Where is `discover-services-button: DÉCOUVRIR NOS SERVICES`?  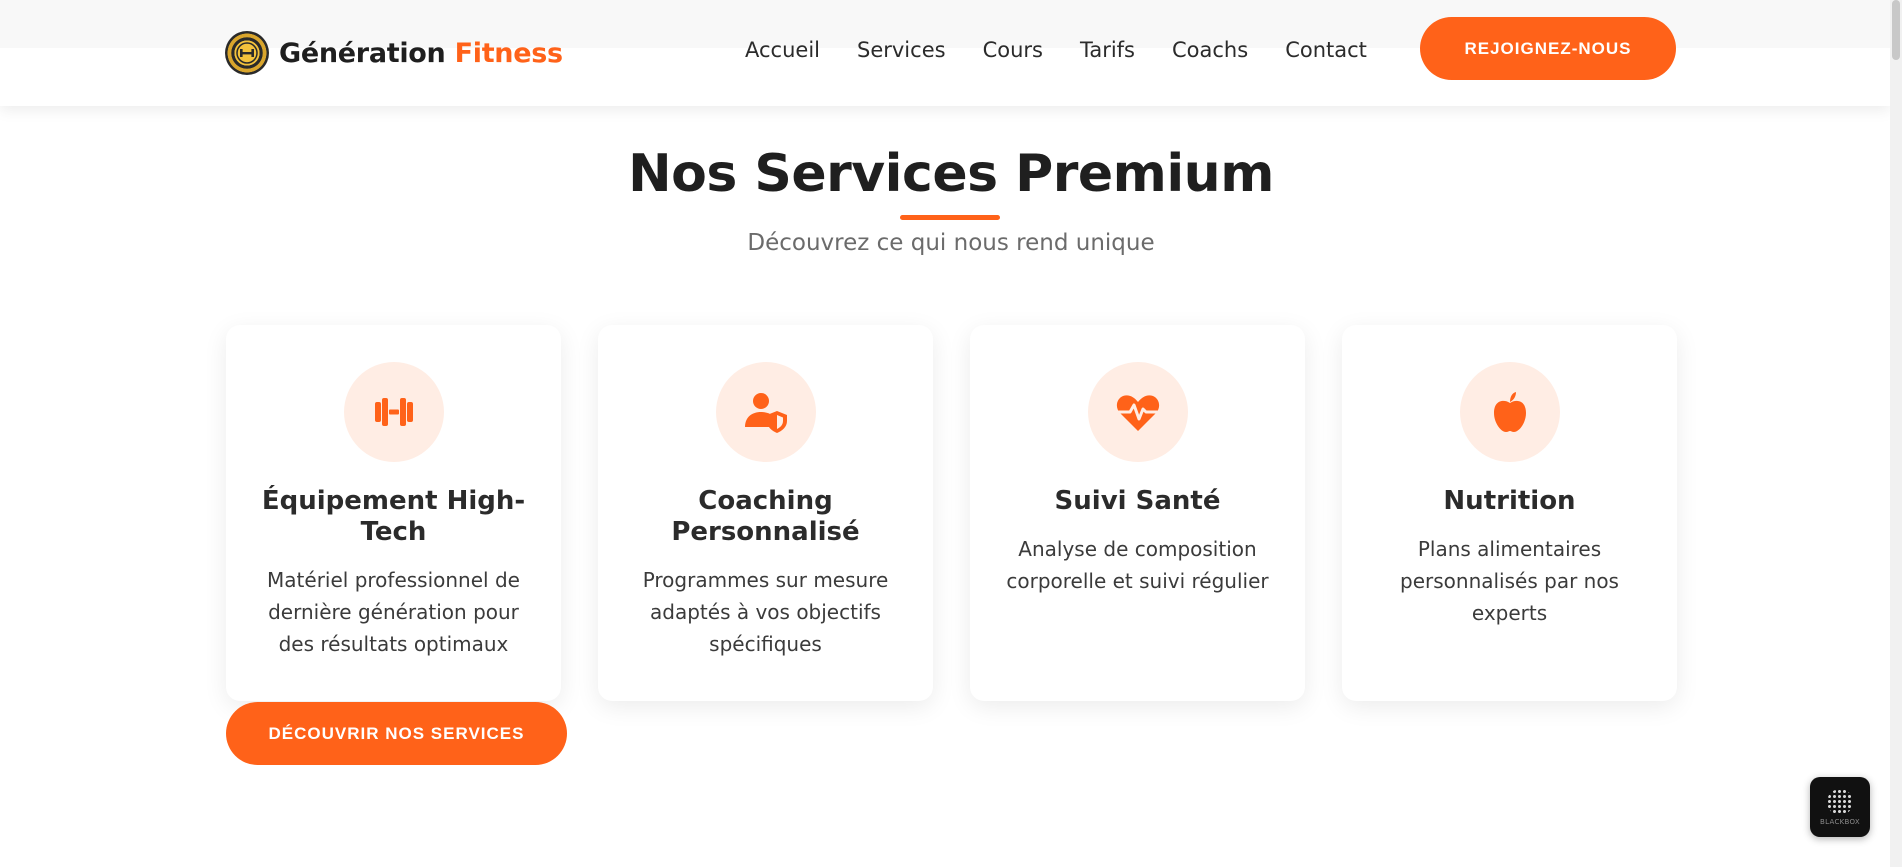 discover-services-button: DÉCOUVRIR NOS SERVICES is located at coordinates (396, 733).